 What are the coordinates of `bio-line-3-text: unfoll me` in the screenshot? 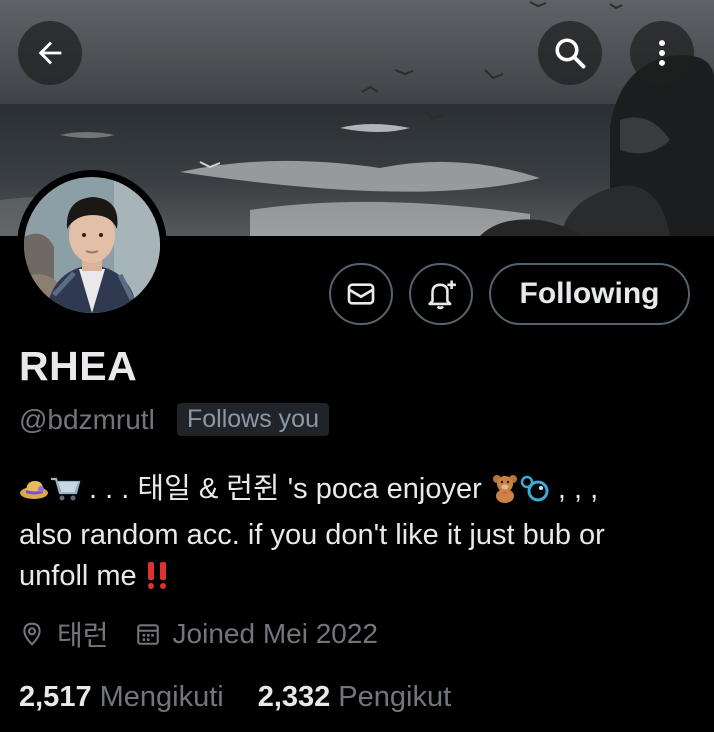 It's located at (82, 576).